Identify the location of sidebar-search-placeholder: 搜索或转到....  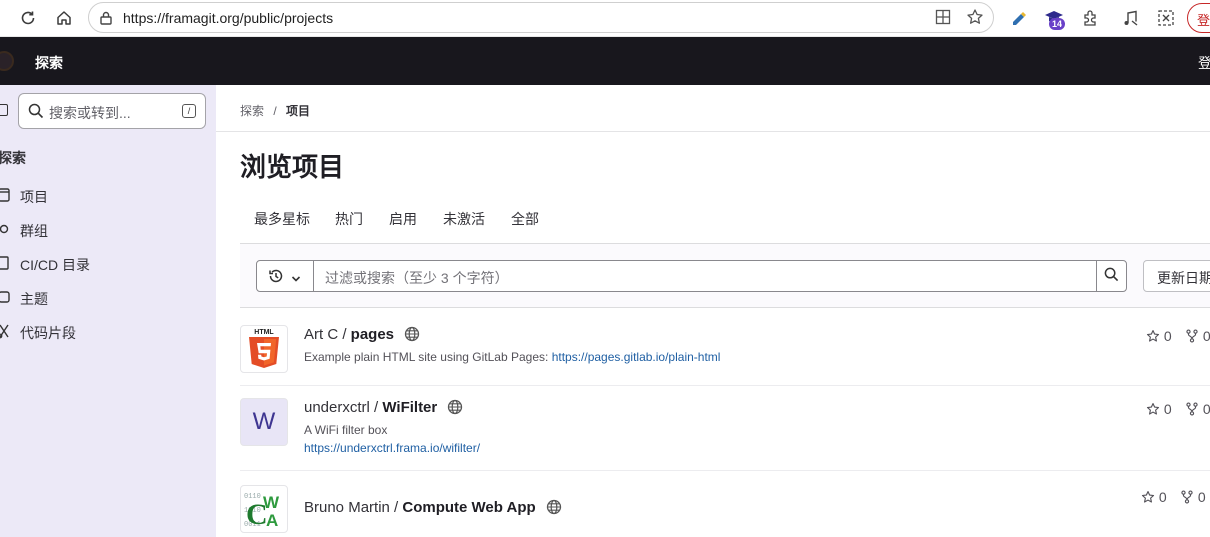
(90, 113).